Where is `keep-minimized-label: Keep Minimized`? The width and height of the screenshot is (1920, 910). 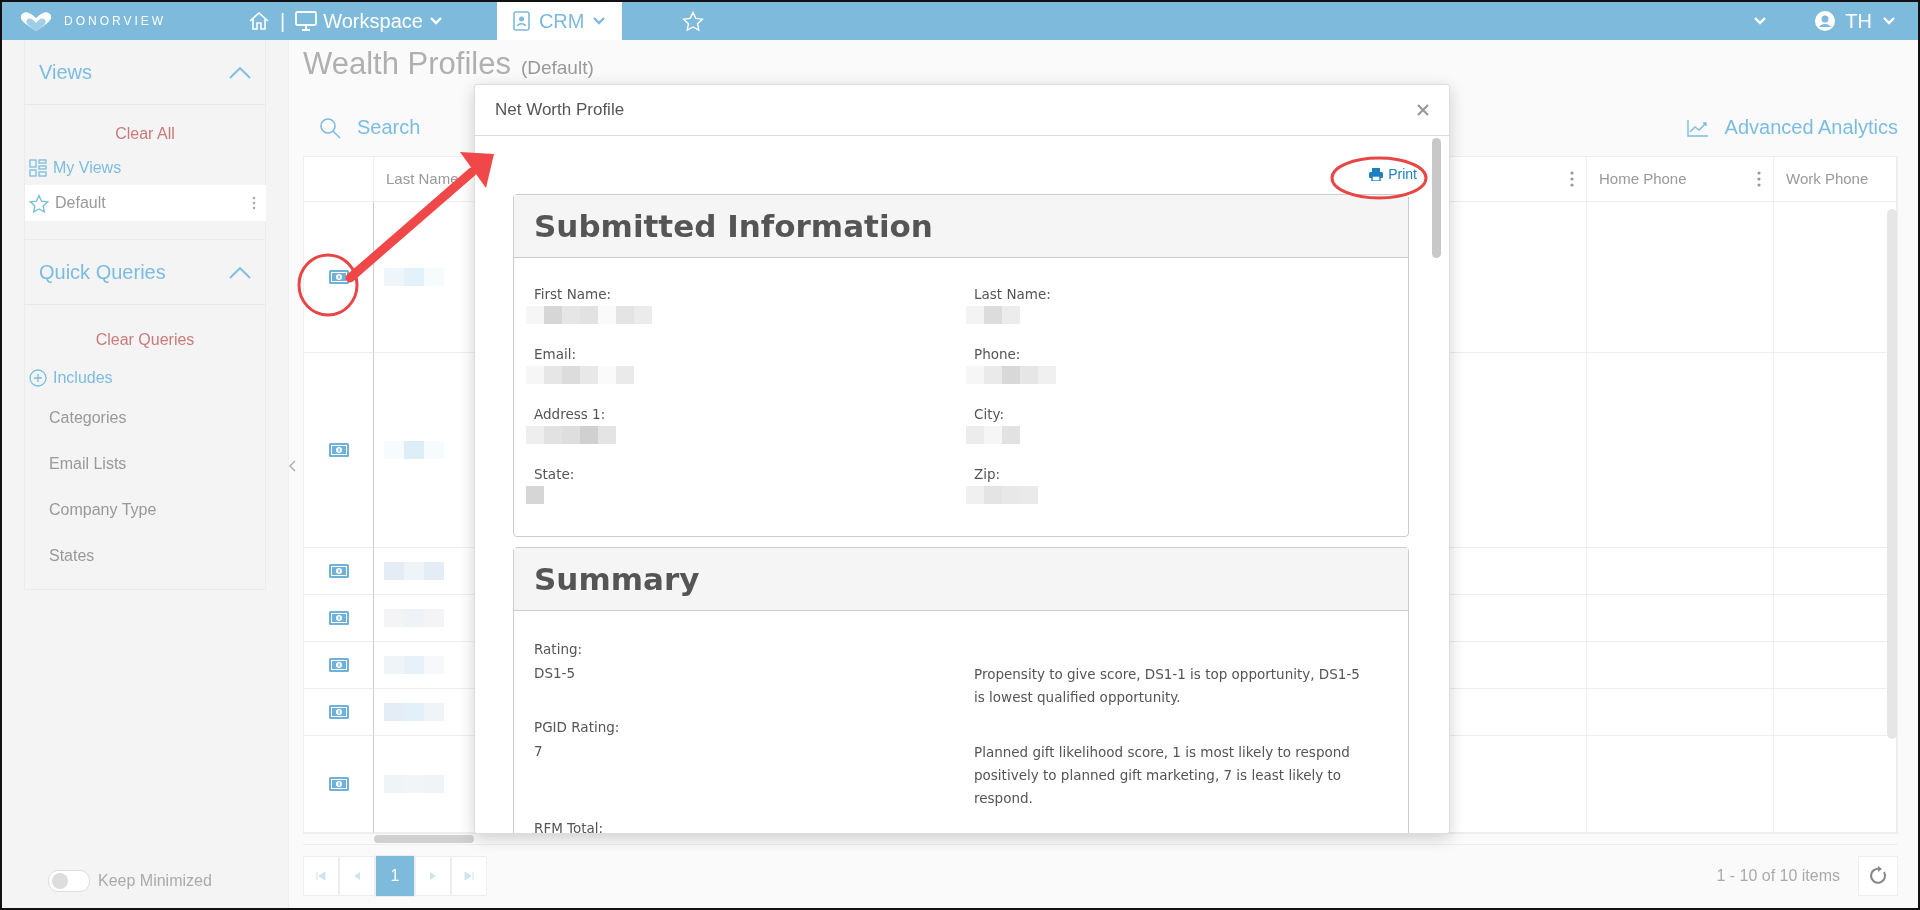
keep-minimized-label: Keep Minimized is located at coordinates (155, 881).